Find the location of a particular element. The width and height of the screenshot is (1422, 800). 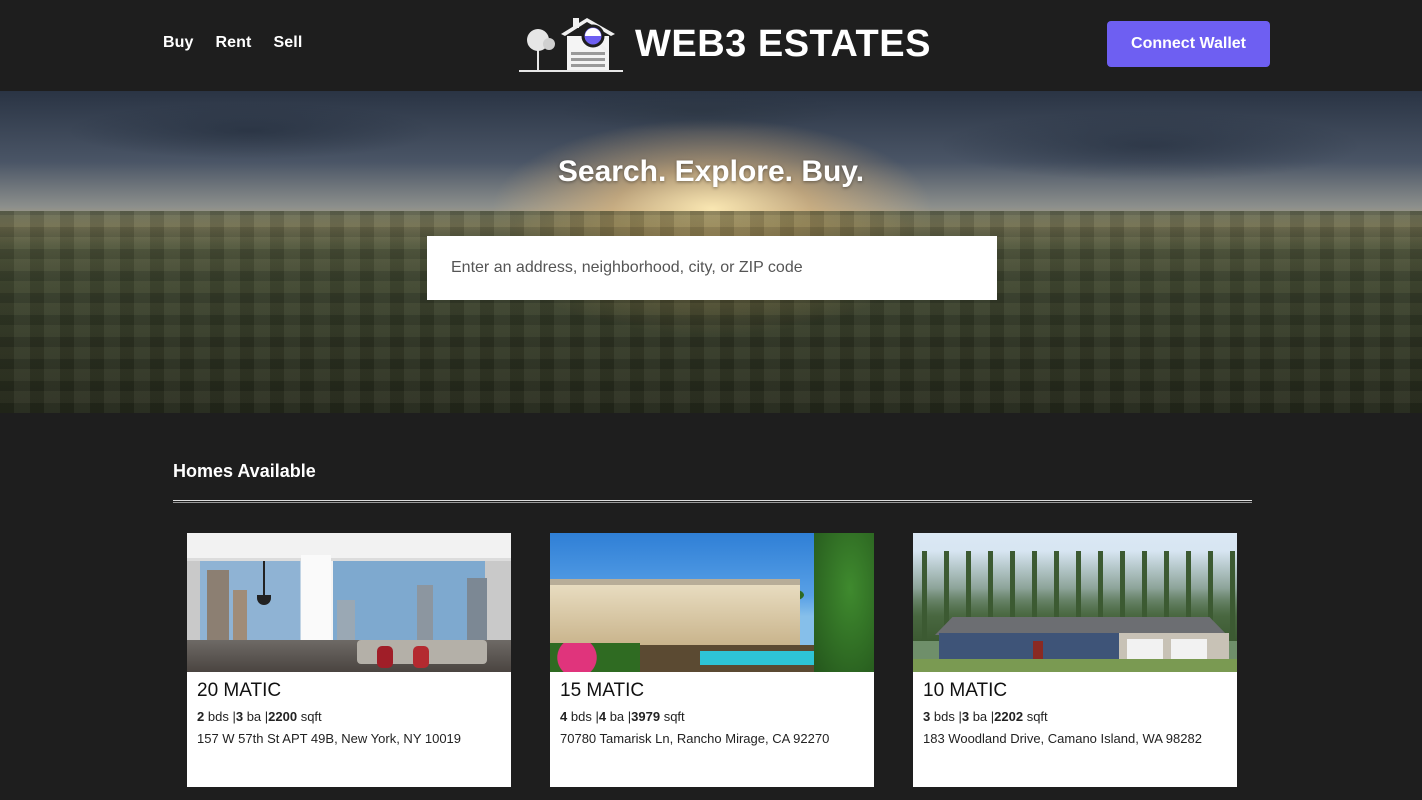

search-input is located at coordinates (712, 268).